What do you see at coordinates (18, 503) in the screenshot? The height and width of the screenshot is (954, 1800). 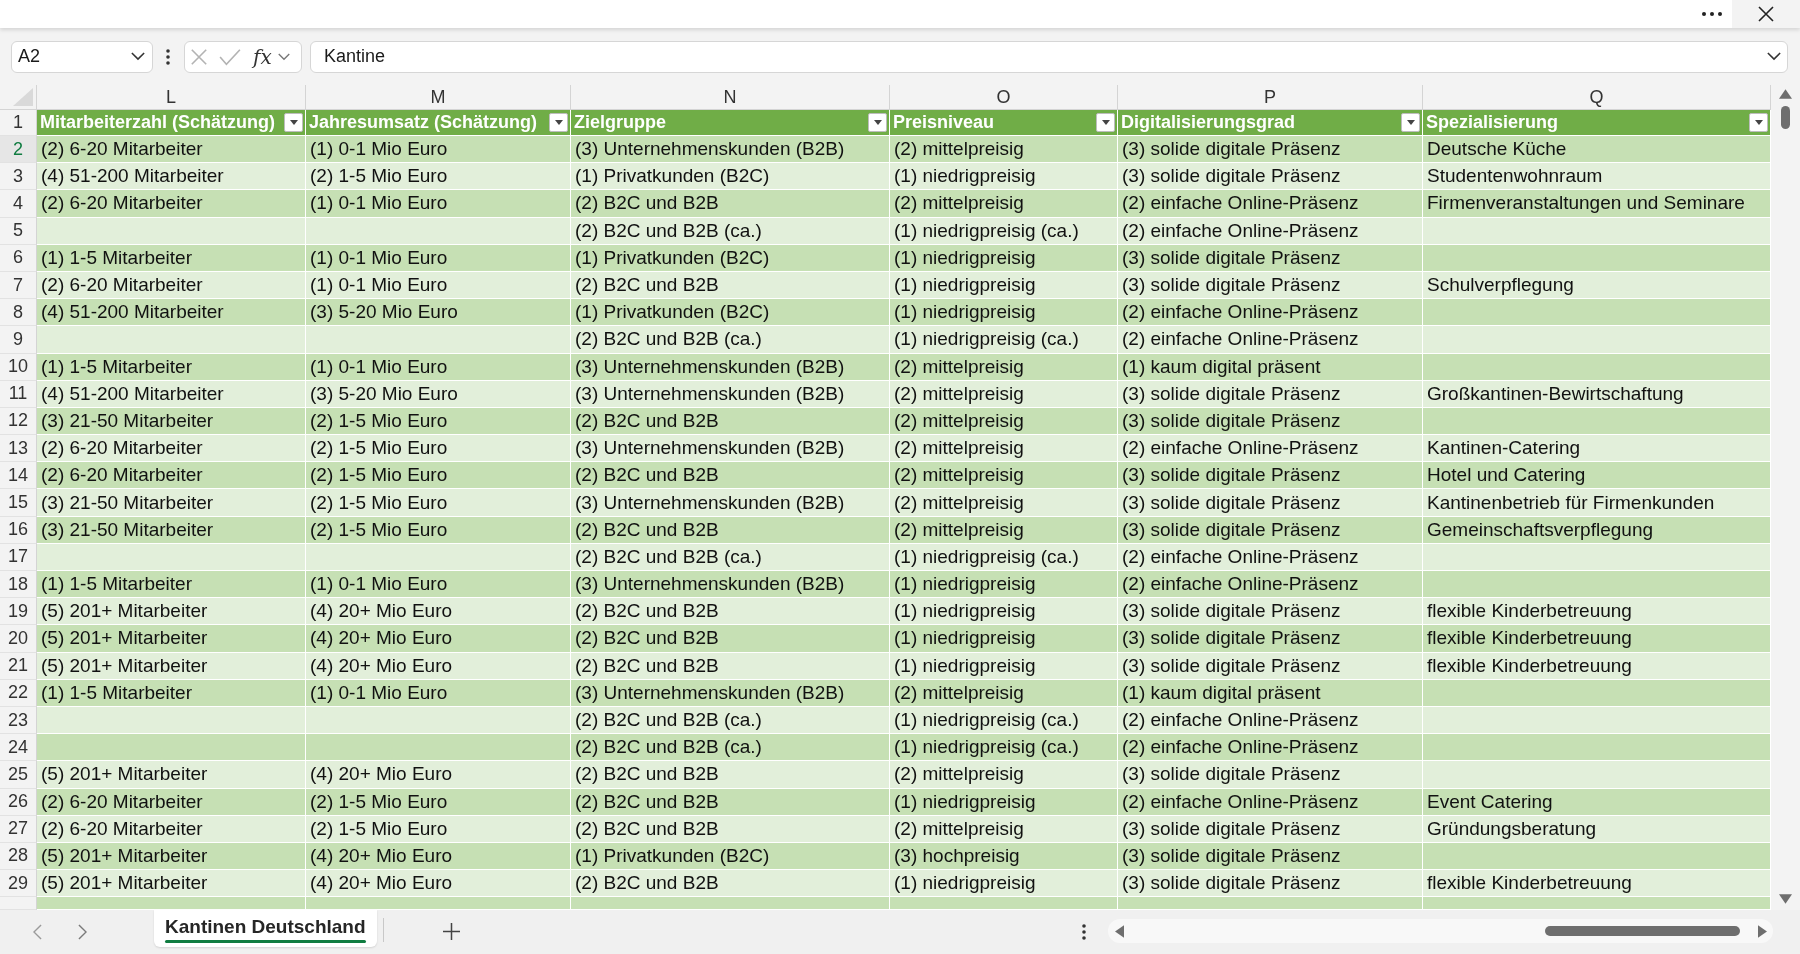 I see `row-header: 15` at bounding box center [18, 503].